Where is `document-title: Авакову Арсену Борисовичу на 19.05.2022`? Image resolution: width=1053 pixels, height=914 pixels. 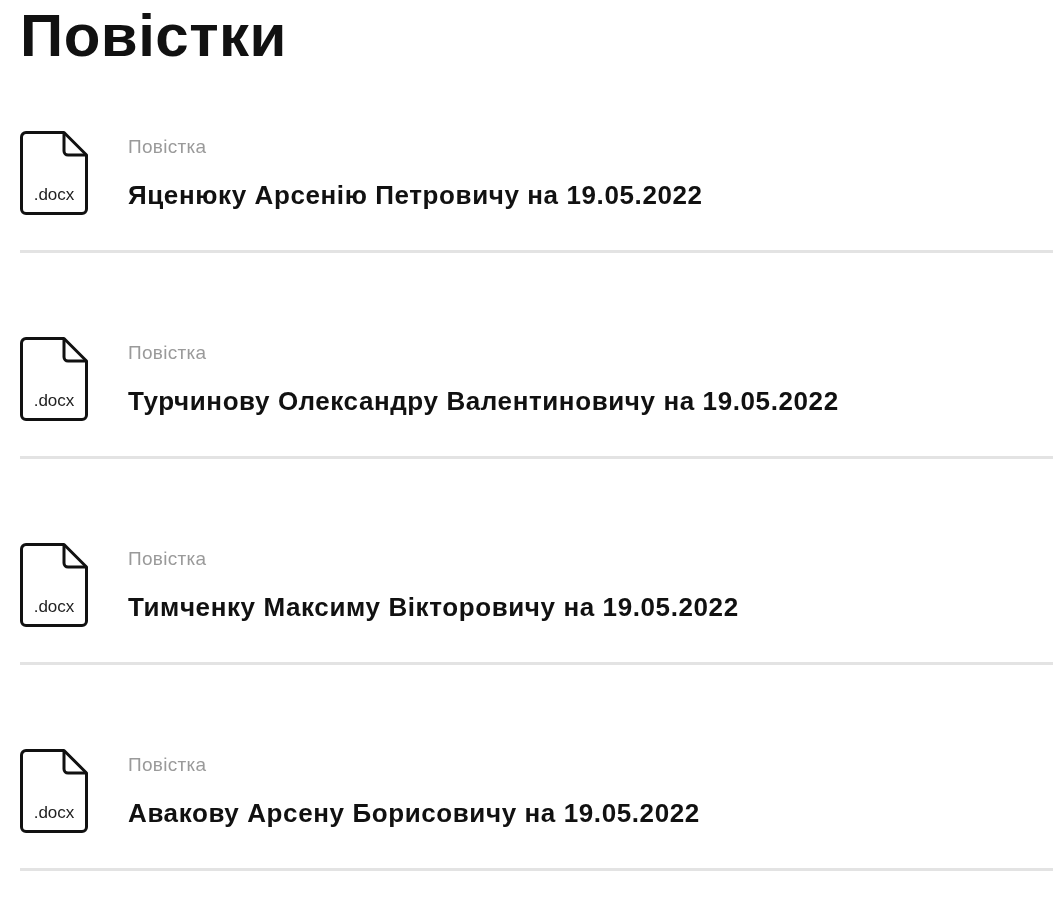 document-title: Авакову Арсену Борисовичу на 19.05.2022 is located at coordinates (414, 813).